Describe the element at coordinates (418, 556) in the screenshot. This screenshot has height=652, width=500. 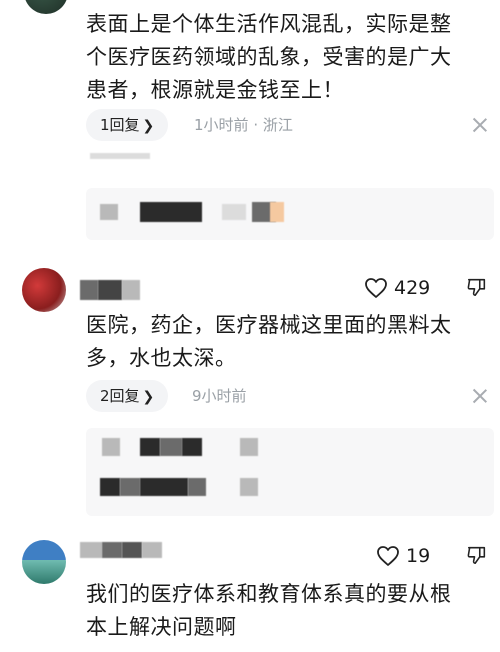
I see `like-count: 19` at that location.